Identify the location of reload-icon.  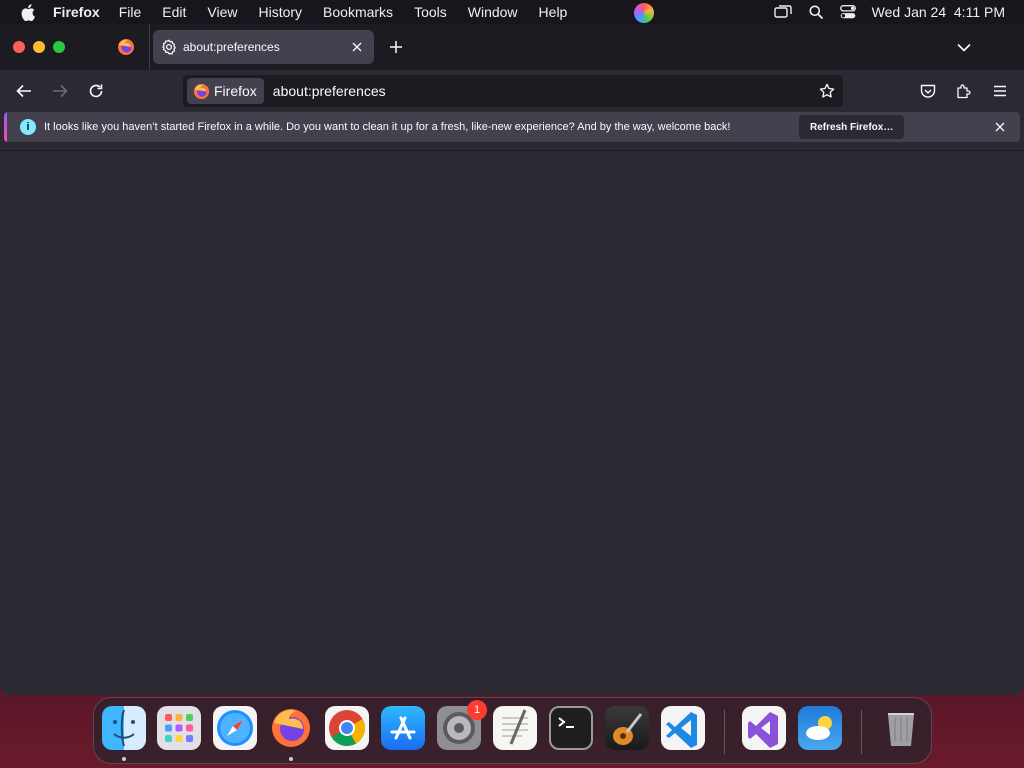
(96, 91).